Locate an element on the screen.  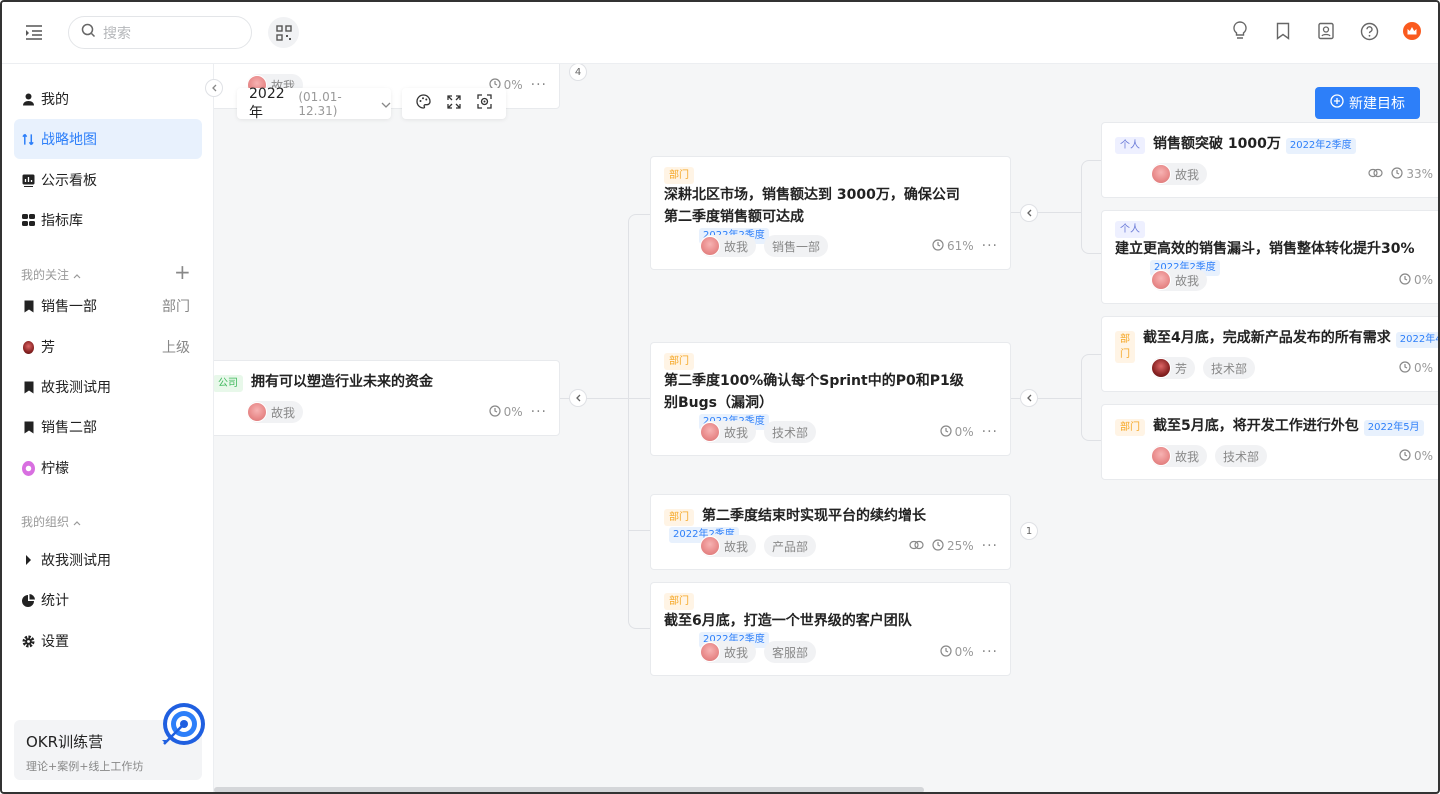
follow-item-test: 故我测试用 is located at coordinates (108, 387).